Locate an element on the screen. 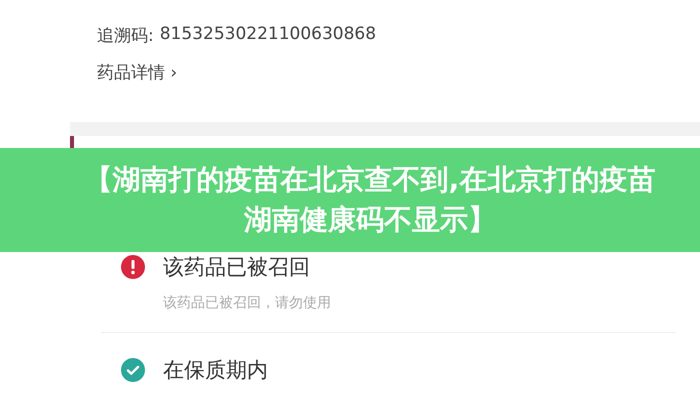 The image size is (700, 400). details-link: 药品详情 › is located at coordinates (137, 72).